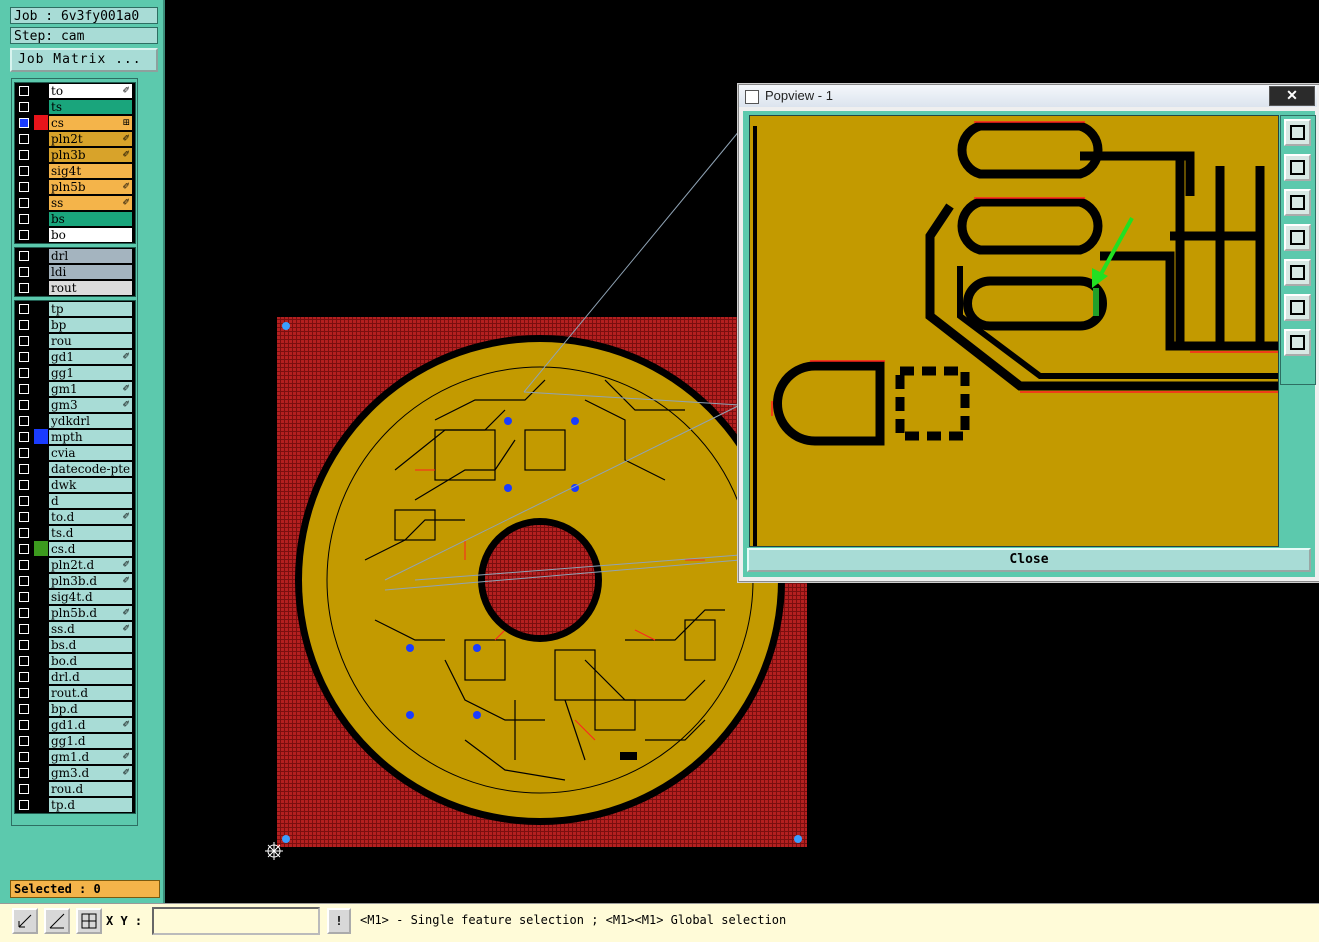 The width and height of the screenshot is (1319, 942). What do you see at coordinates (90, 389) in the screenshot?
I see `layer-name: gm1 ✐` at bounding box center [90, 389].